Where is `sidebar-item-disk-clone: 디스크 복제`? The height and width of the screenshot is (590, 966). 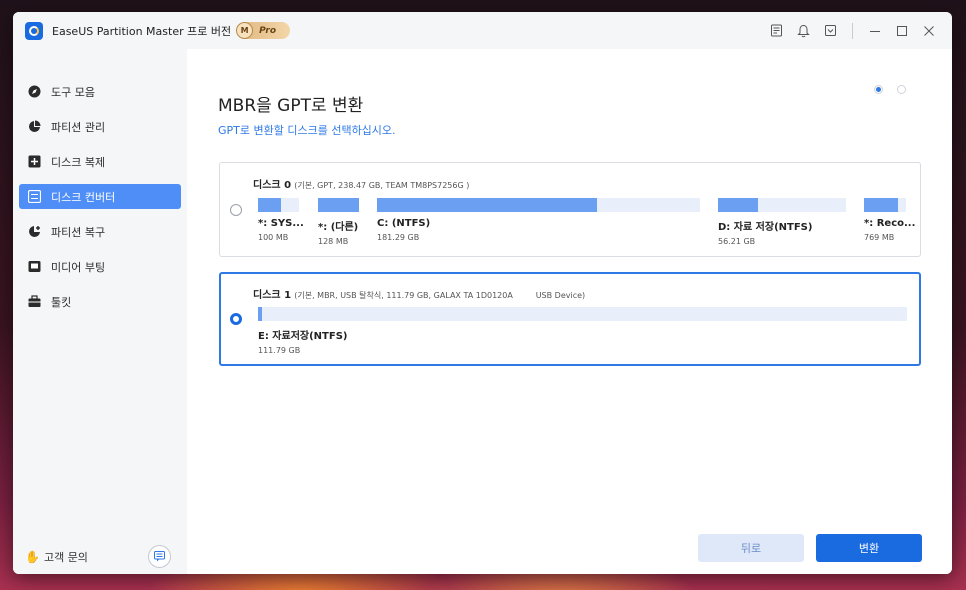
sidebar-item-disk-clone: 디스크 복제 is located at coordinates (100, 161).